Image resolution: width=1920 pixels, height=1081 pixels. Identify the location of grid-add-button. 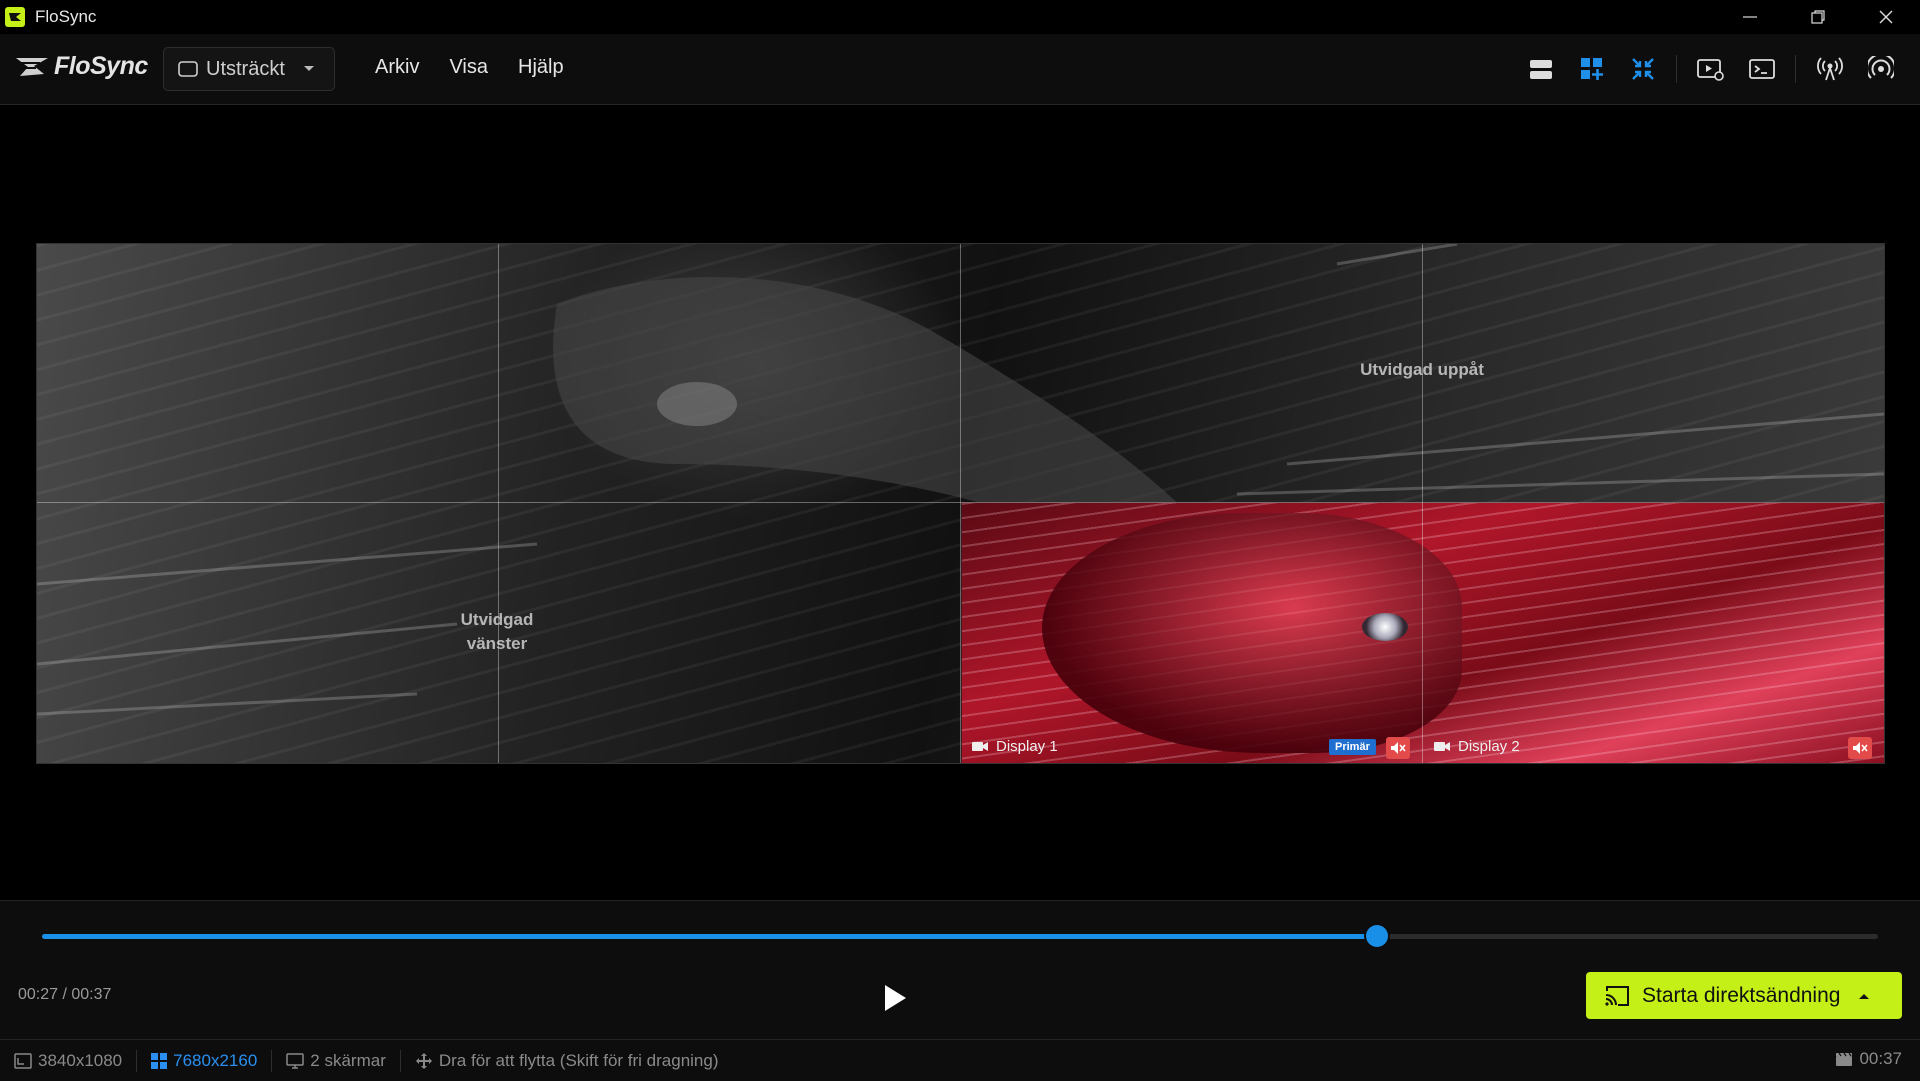
(1592, 69).